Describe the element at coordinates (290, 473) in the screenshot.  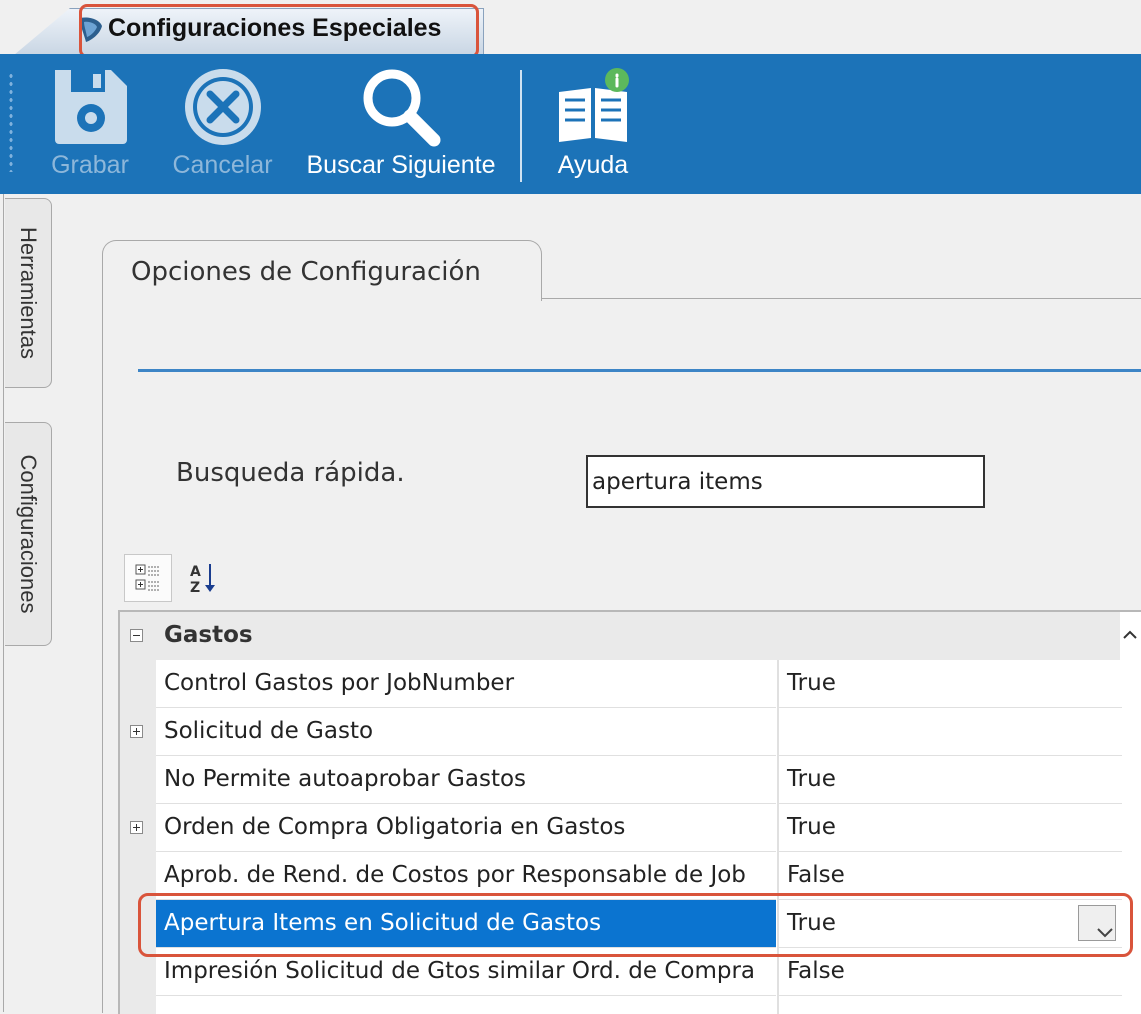
I see `quick-search-label: Busqueda rápida.` at that location.